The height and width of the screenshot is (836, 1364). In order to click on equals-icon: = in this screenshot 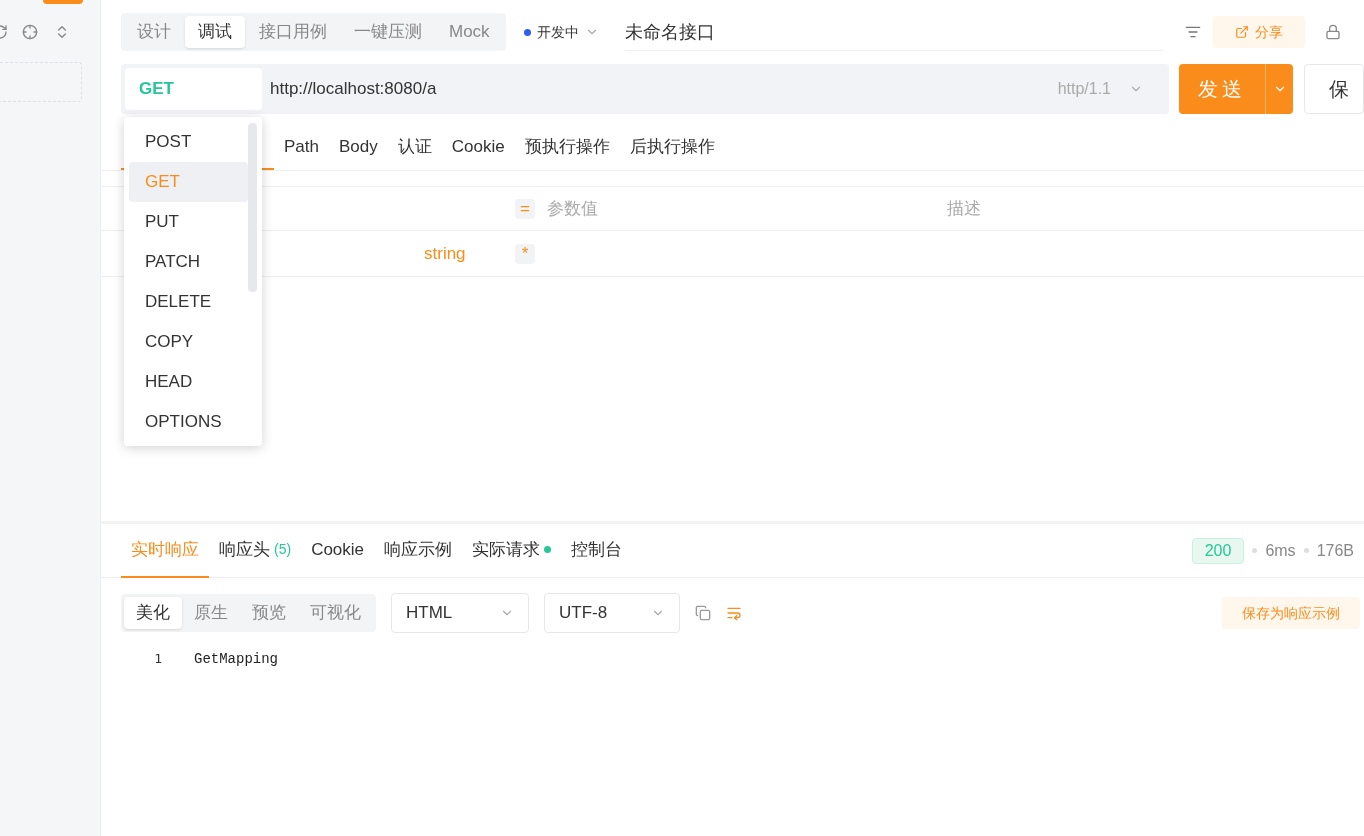, I will do `click(525, 208)`.